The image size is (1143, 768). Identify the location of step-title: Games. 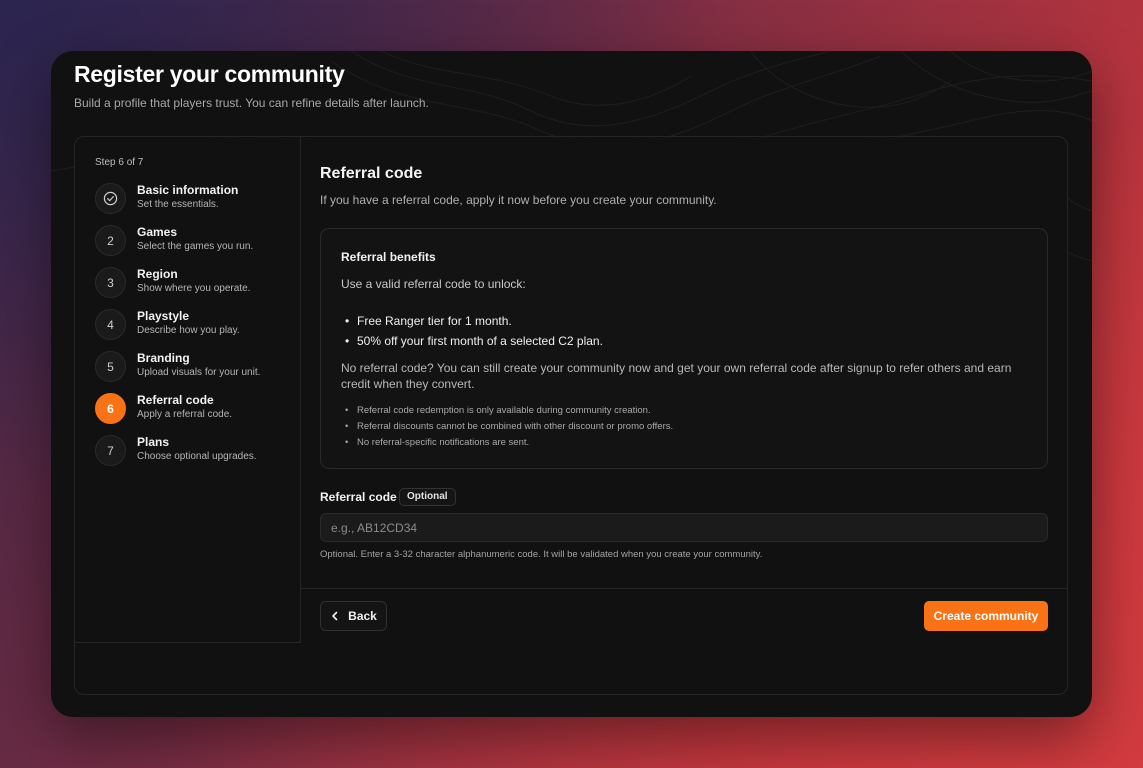
(157, 232).